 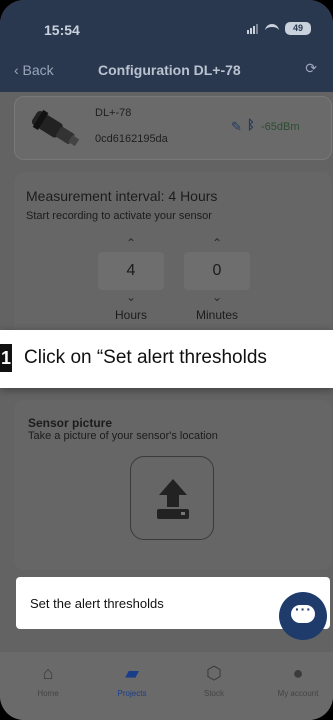 I want to click on tab-home: ⌂ Home, so click(x=48, y=679).